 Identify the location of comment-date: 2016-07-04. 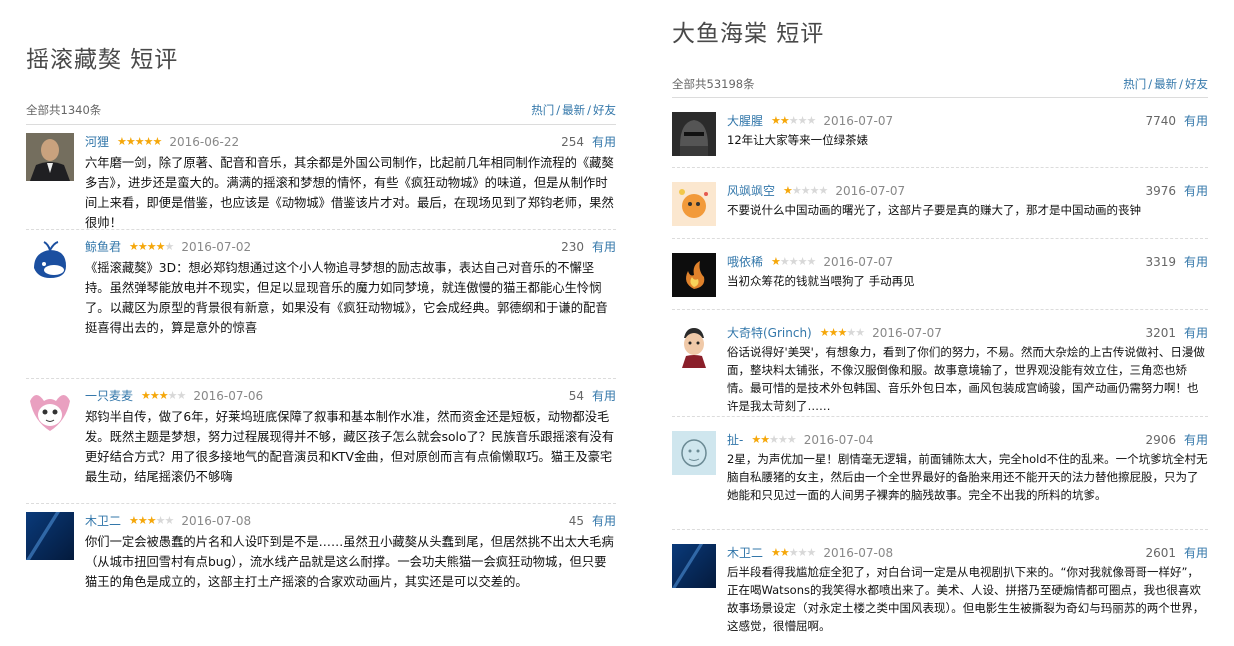
(838, 440).